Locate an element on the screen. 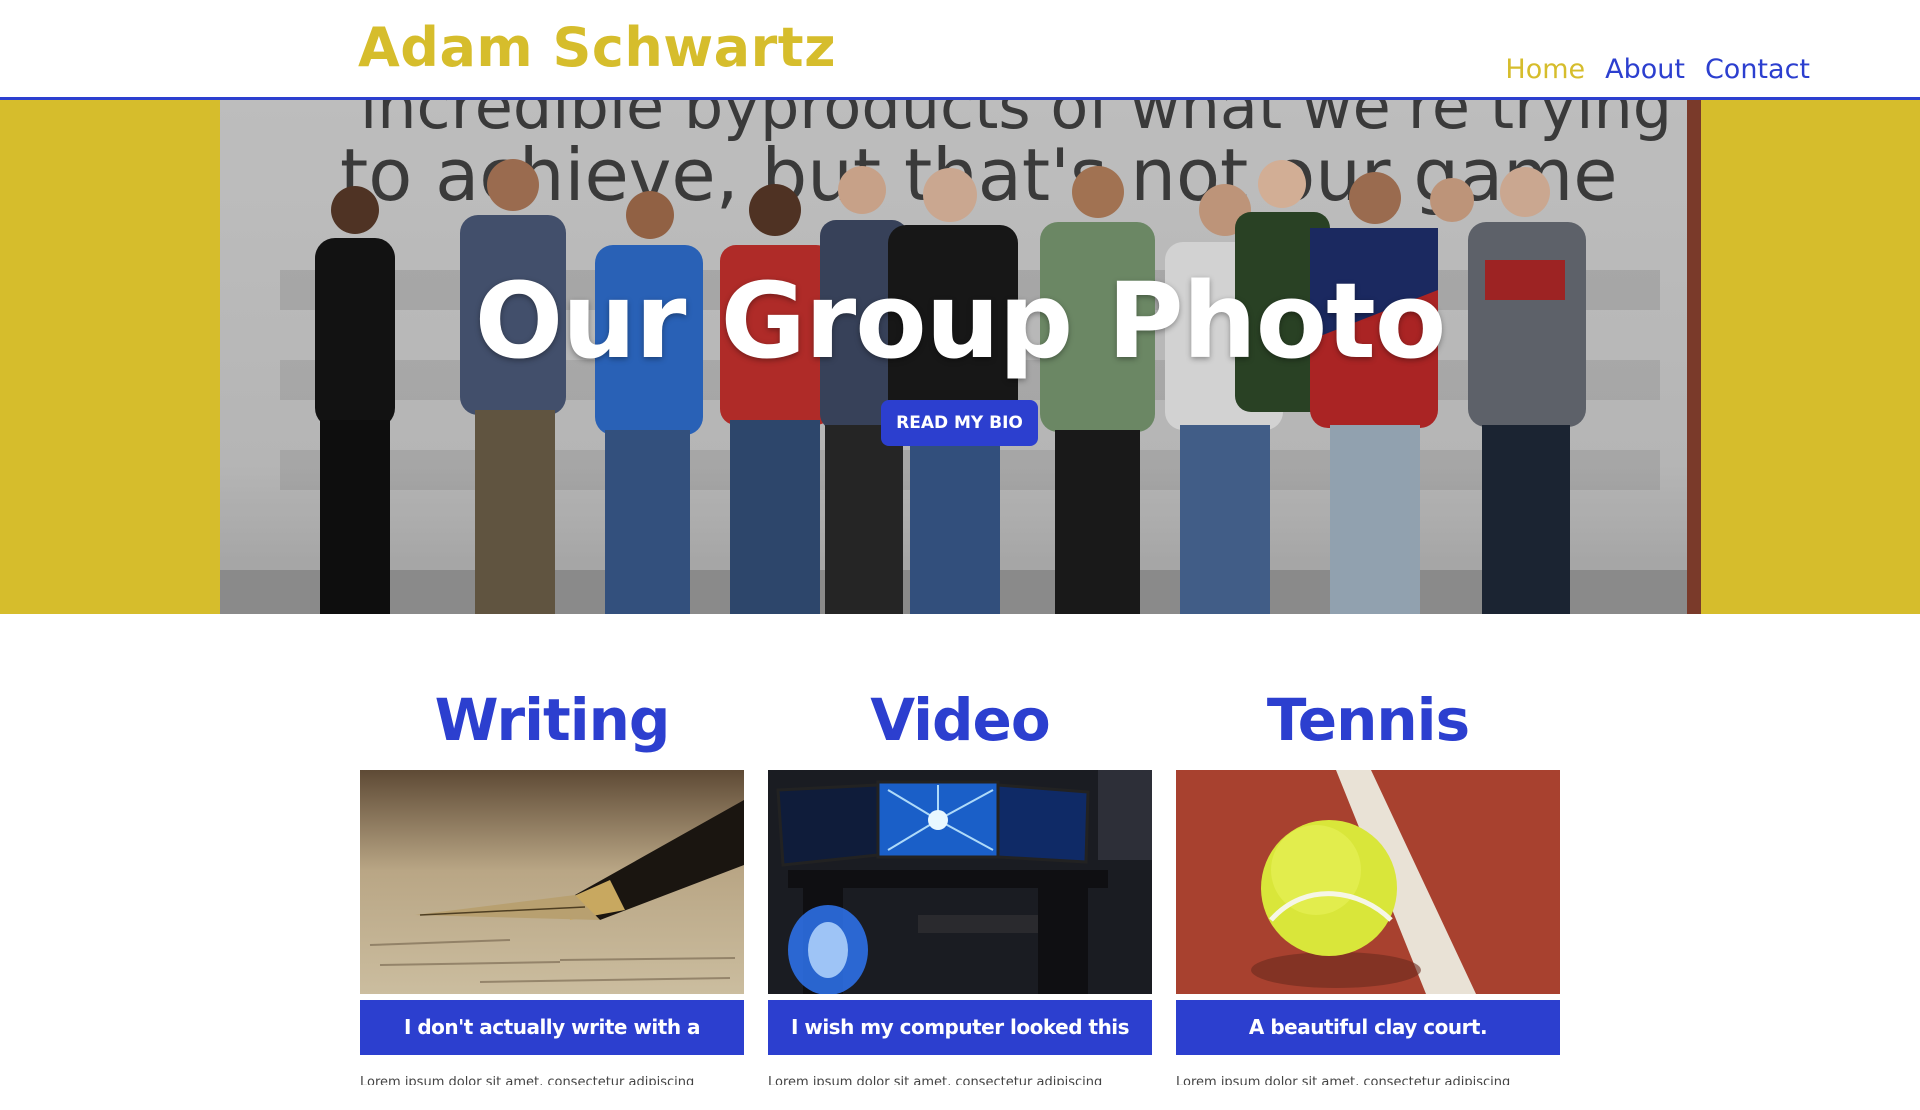 The width and height of the screenshot is (1920, 1110). gaming-computer-photo is located at coordinates (960, 882).